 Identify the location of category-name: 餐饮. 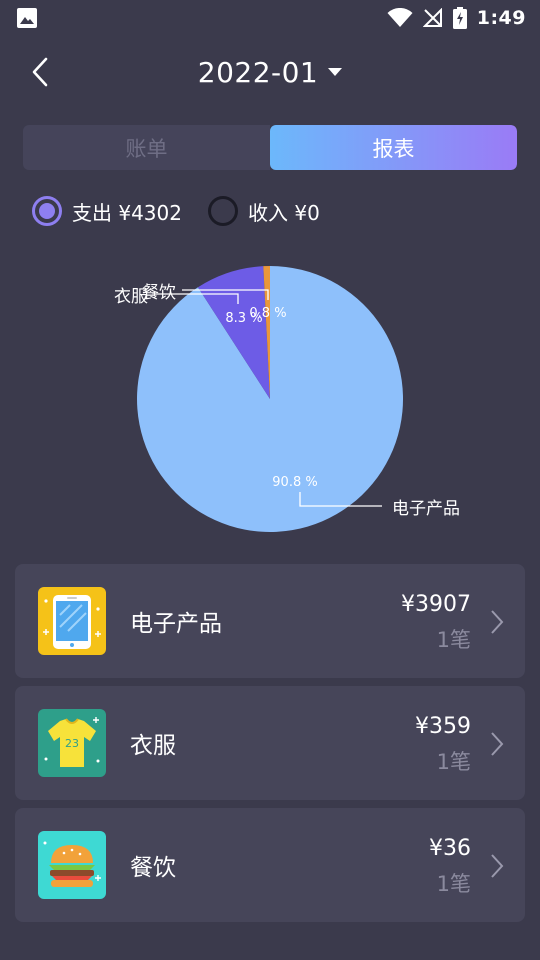
(153, 868).